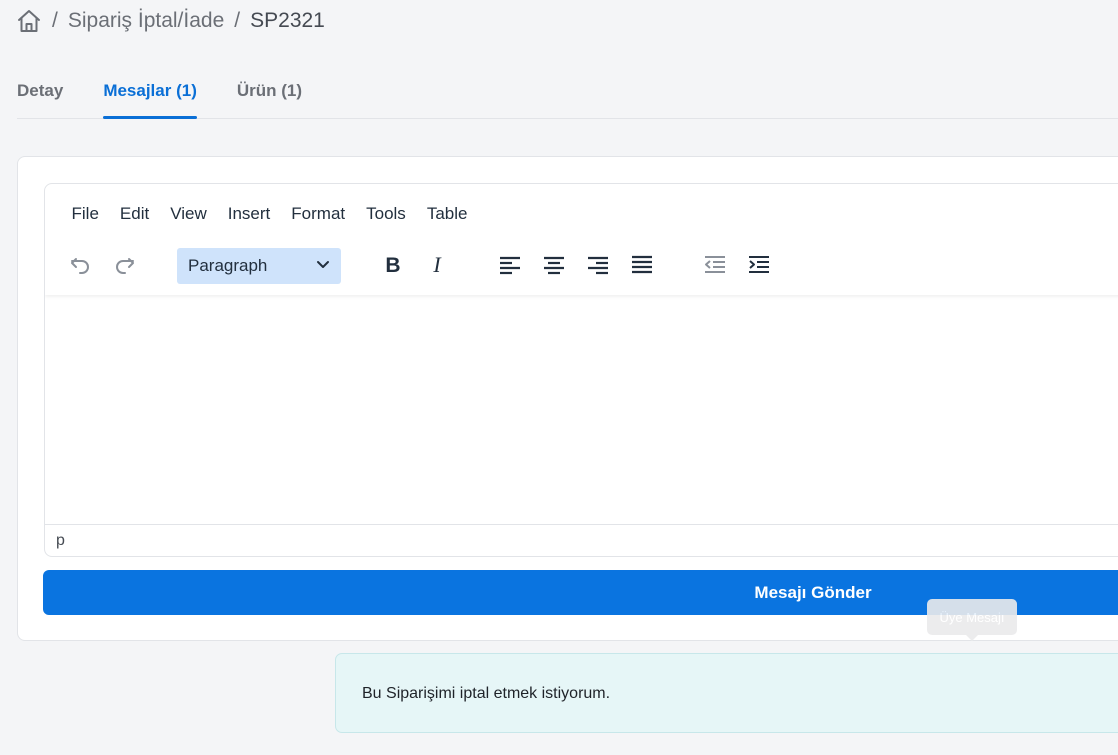 The width and height of the screenshot is (1118, 755). I want to click on breadcrumb: / Sipariş İptal/İade / SP2321, so click(170, 21).